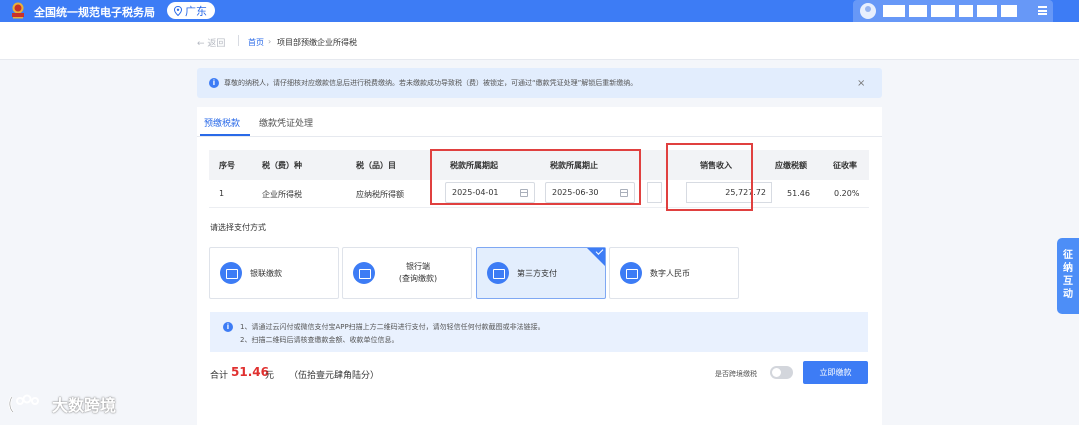 This screenshot has height=425, width=1079. Describe the element at coordinates (196, 11) in the screenshot. I see `region-label: 广东` at that location.